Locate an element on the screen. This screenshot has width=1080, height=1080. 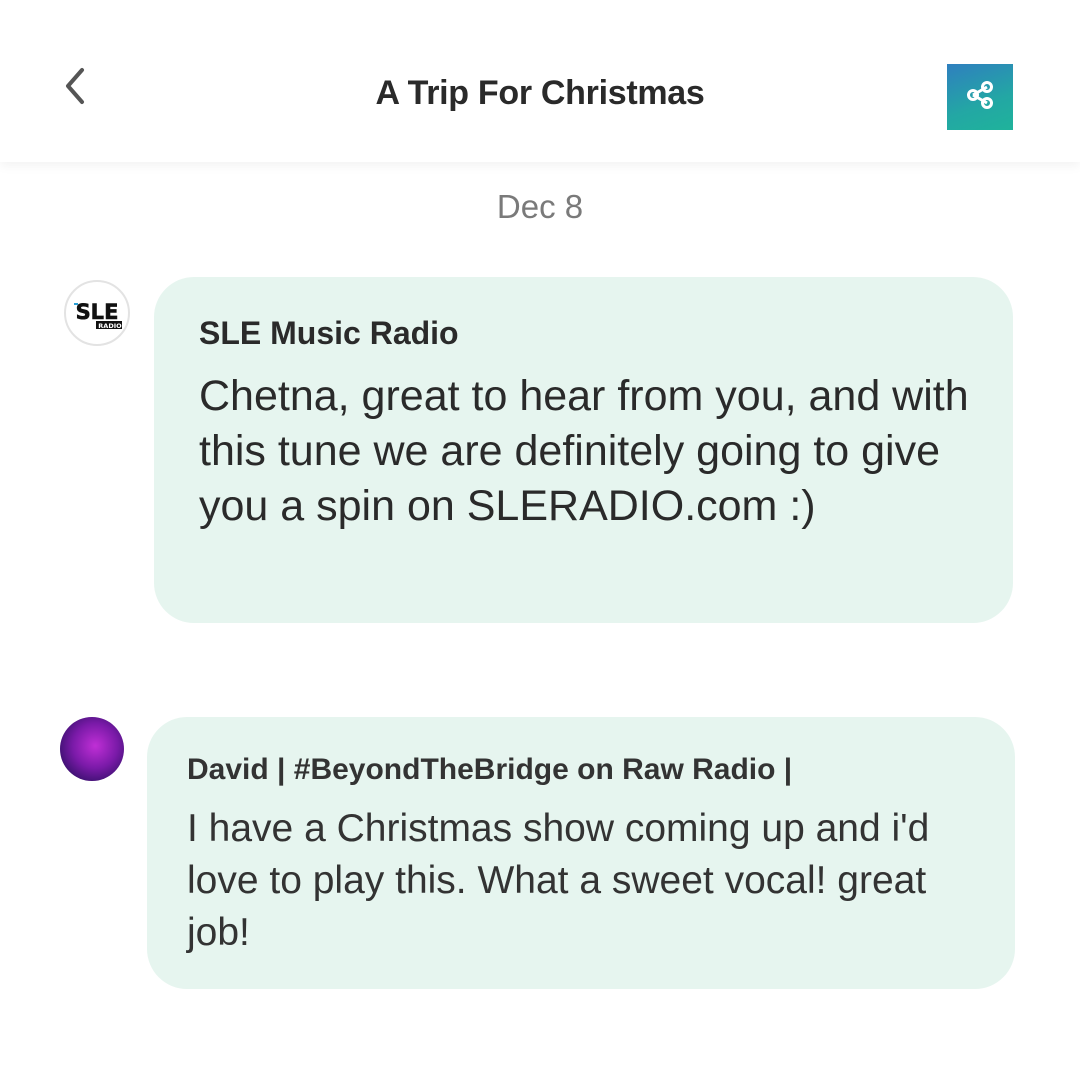
date-separator: Dec 8 is located at coordinates (540, 206).